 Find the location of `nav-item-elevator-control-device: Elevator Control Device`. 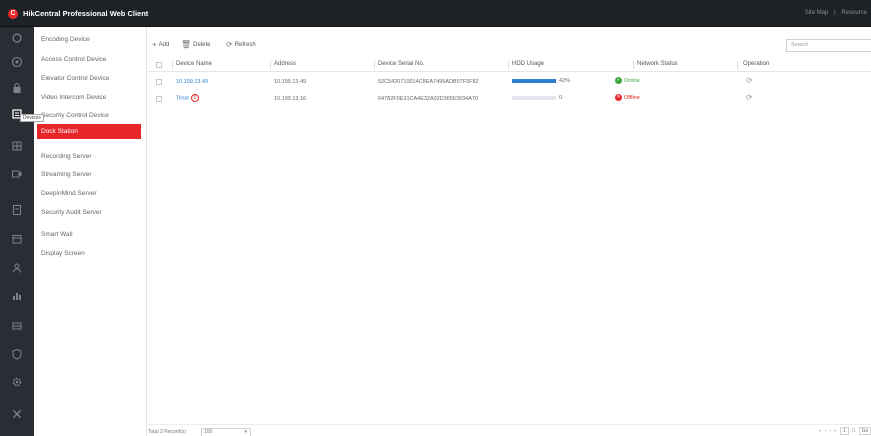

nav-item-elevator-control-device: Elevator Control Device is located at coordinates (90, 78).